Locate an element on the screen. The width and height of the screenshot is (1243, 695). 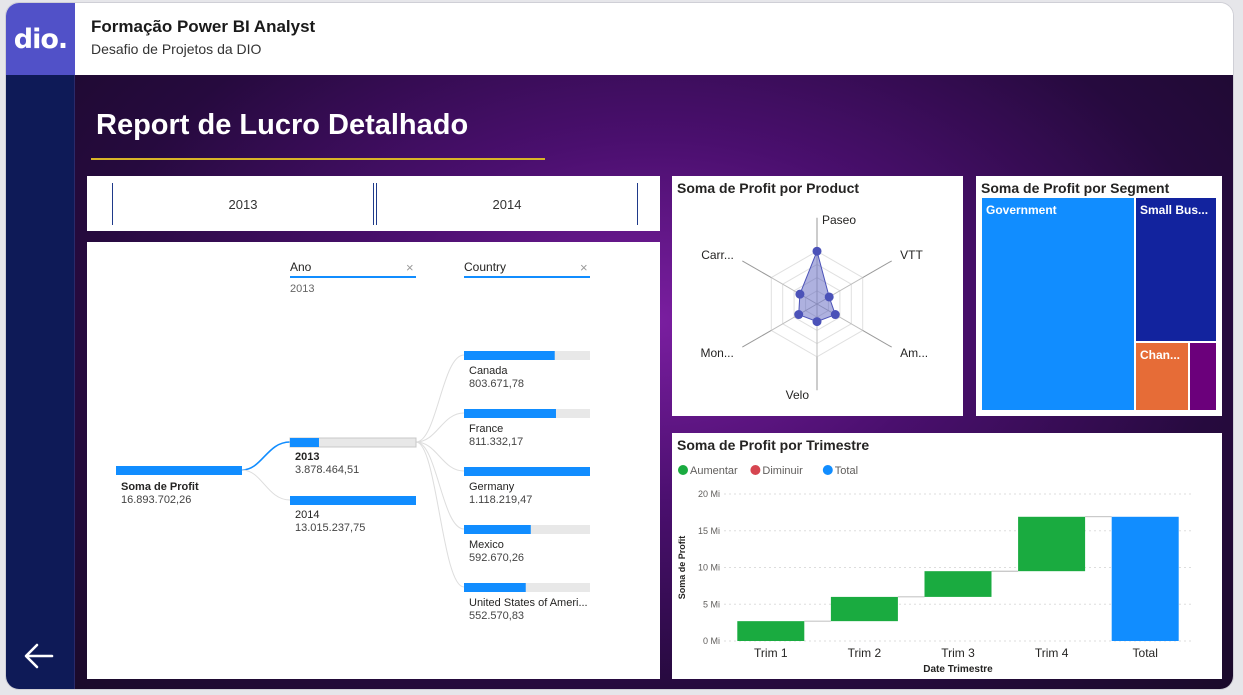
root-label: Soma de Profit is located at coordinates (160, 487).